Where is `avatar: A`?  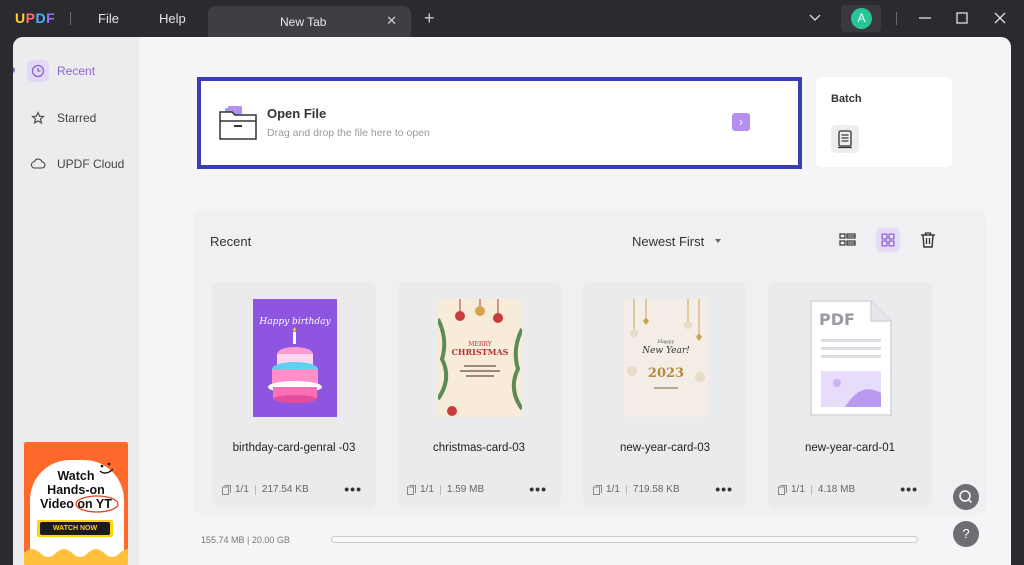 avatar: A is located at coordinates (861, 18).